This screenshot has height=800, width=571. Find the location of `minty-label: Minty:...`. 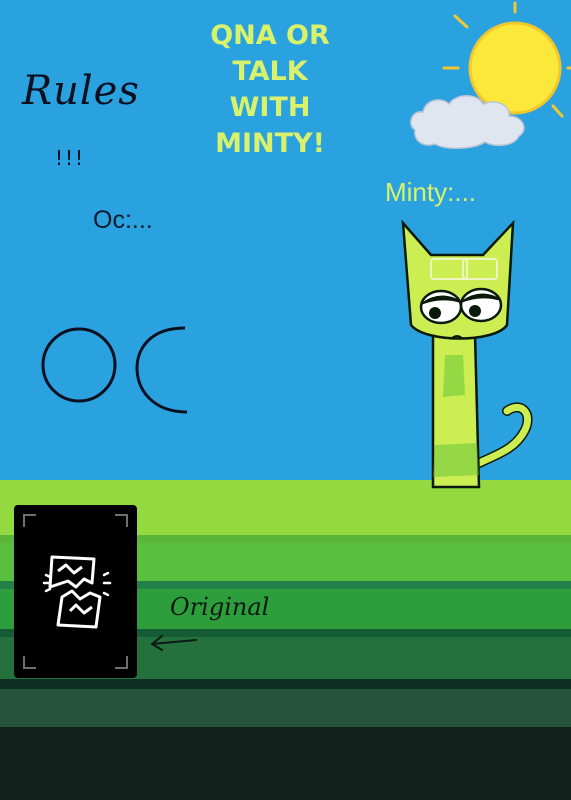

minty-label: Minty:... is located at coordinates (431, 192).